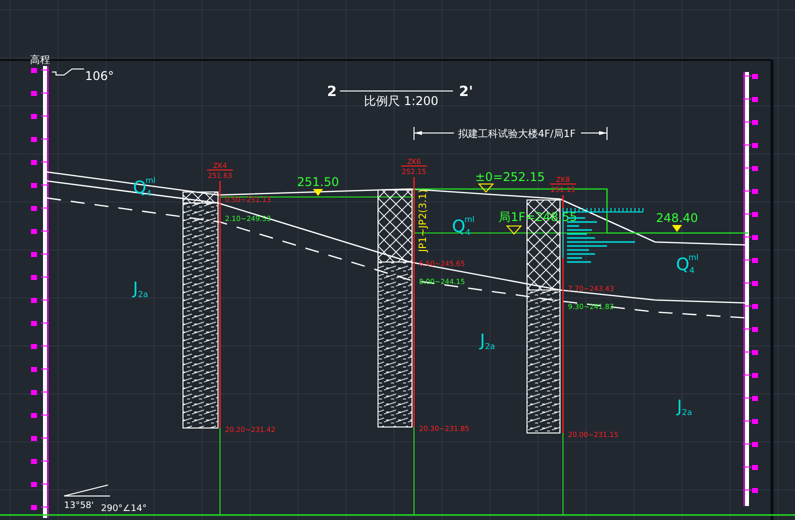 Image resolution: width=795 pixels, height=520 pixels. What do you see at coordinates (86, 490) in the screenshot?
I see `dip-line` at bounding box center [86, 490].